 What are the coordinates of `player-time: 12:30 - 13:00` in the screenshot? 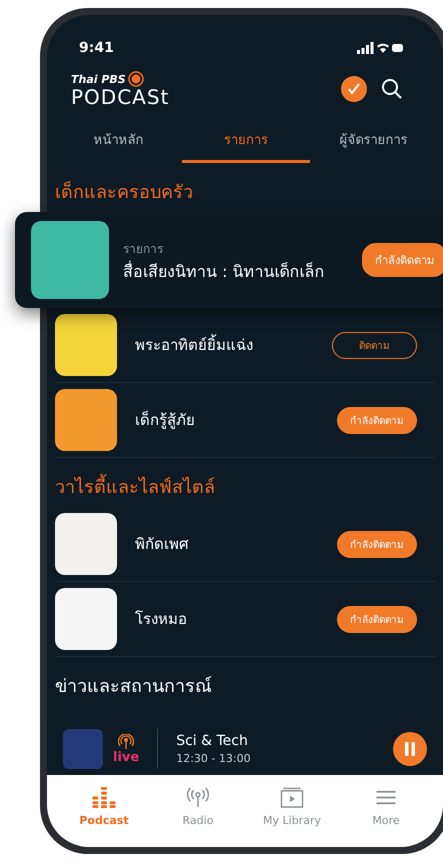 It's located at (214, 758).